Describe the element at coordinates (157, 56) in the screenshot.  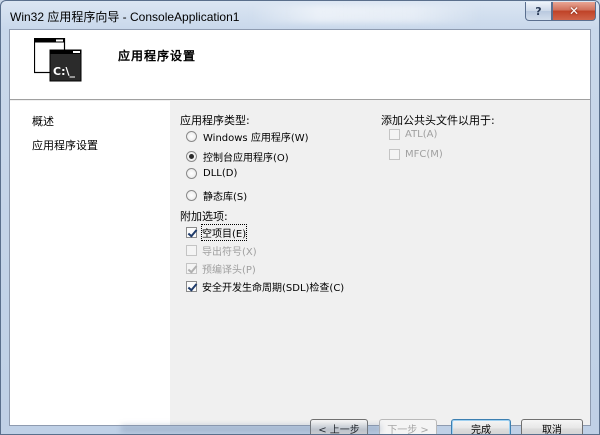
I see `page-title: 应用程序设置` at that location.